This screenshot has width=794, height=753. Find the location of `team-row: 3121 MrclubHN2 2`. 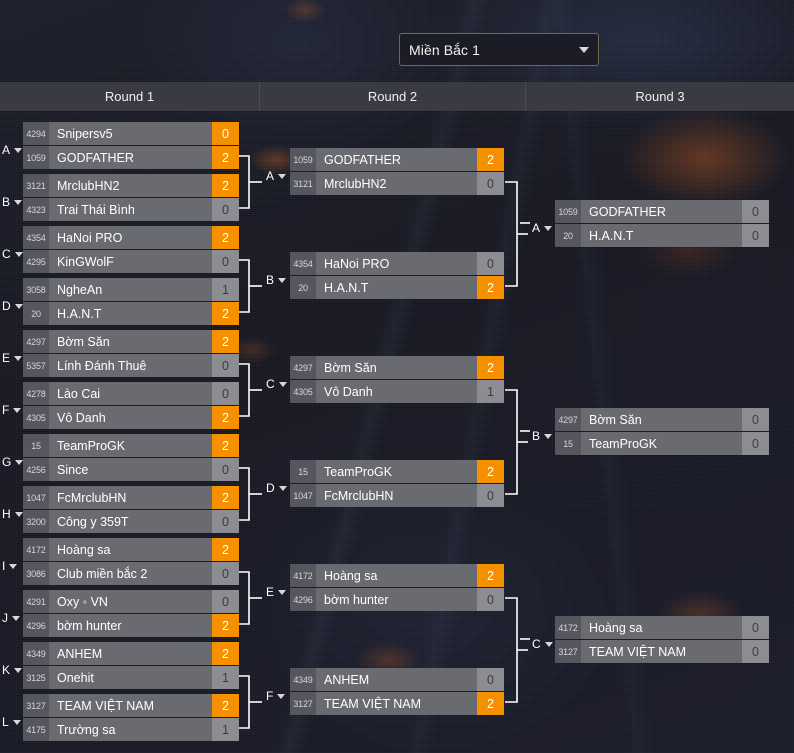

team-row: 3121 MrclubHN2 2 is located at coordinates (131, 185).